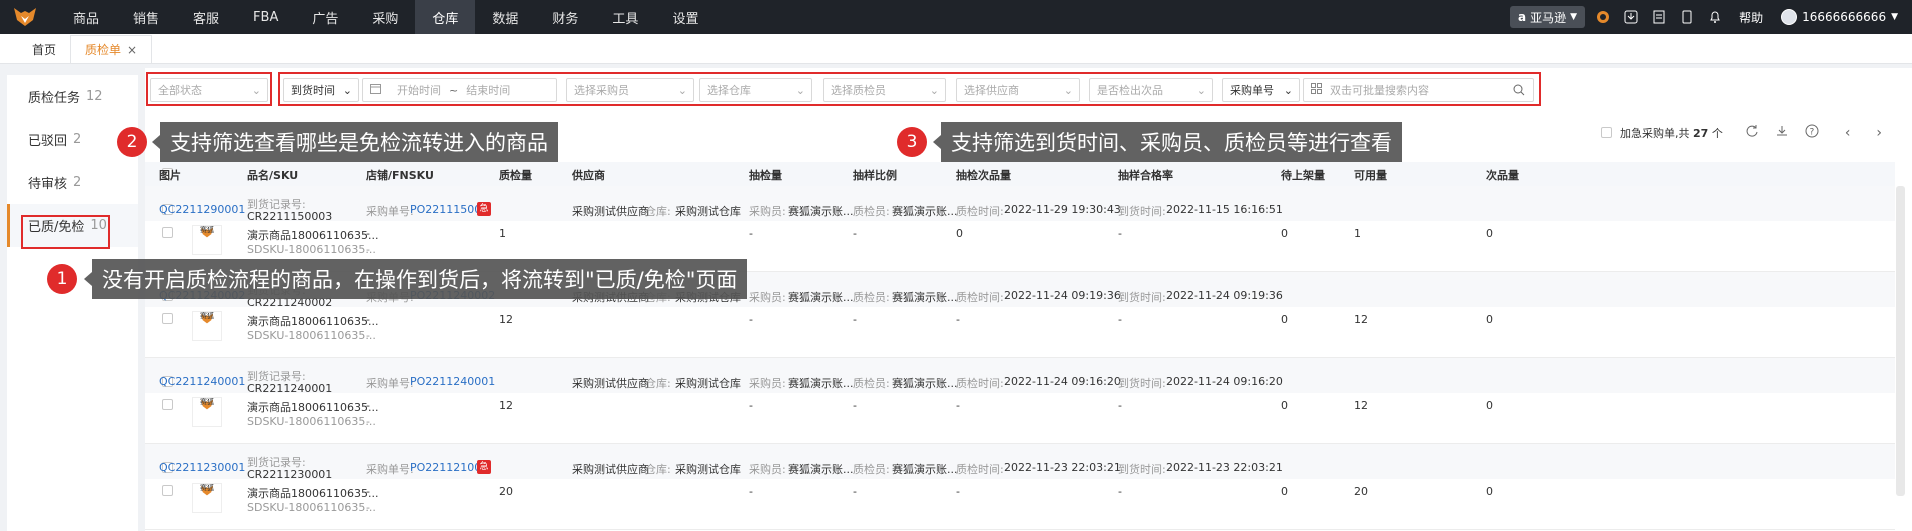 The height and width of the screenshot is (531, 1912). Describe the element at coordinates (765, 175) in the screenshot. I see `column-header: 抽检量` at that location.